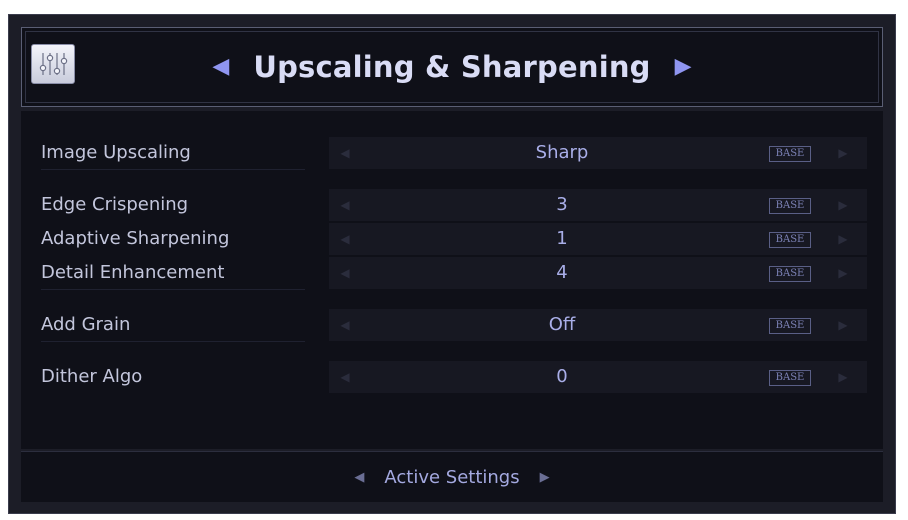  I want to click on setting-value: 1, so click(562, 238).